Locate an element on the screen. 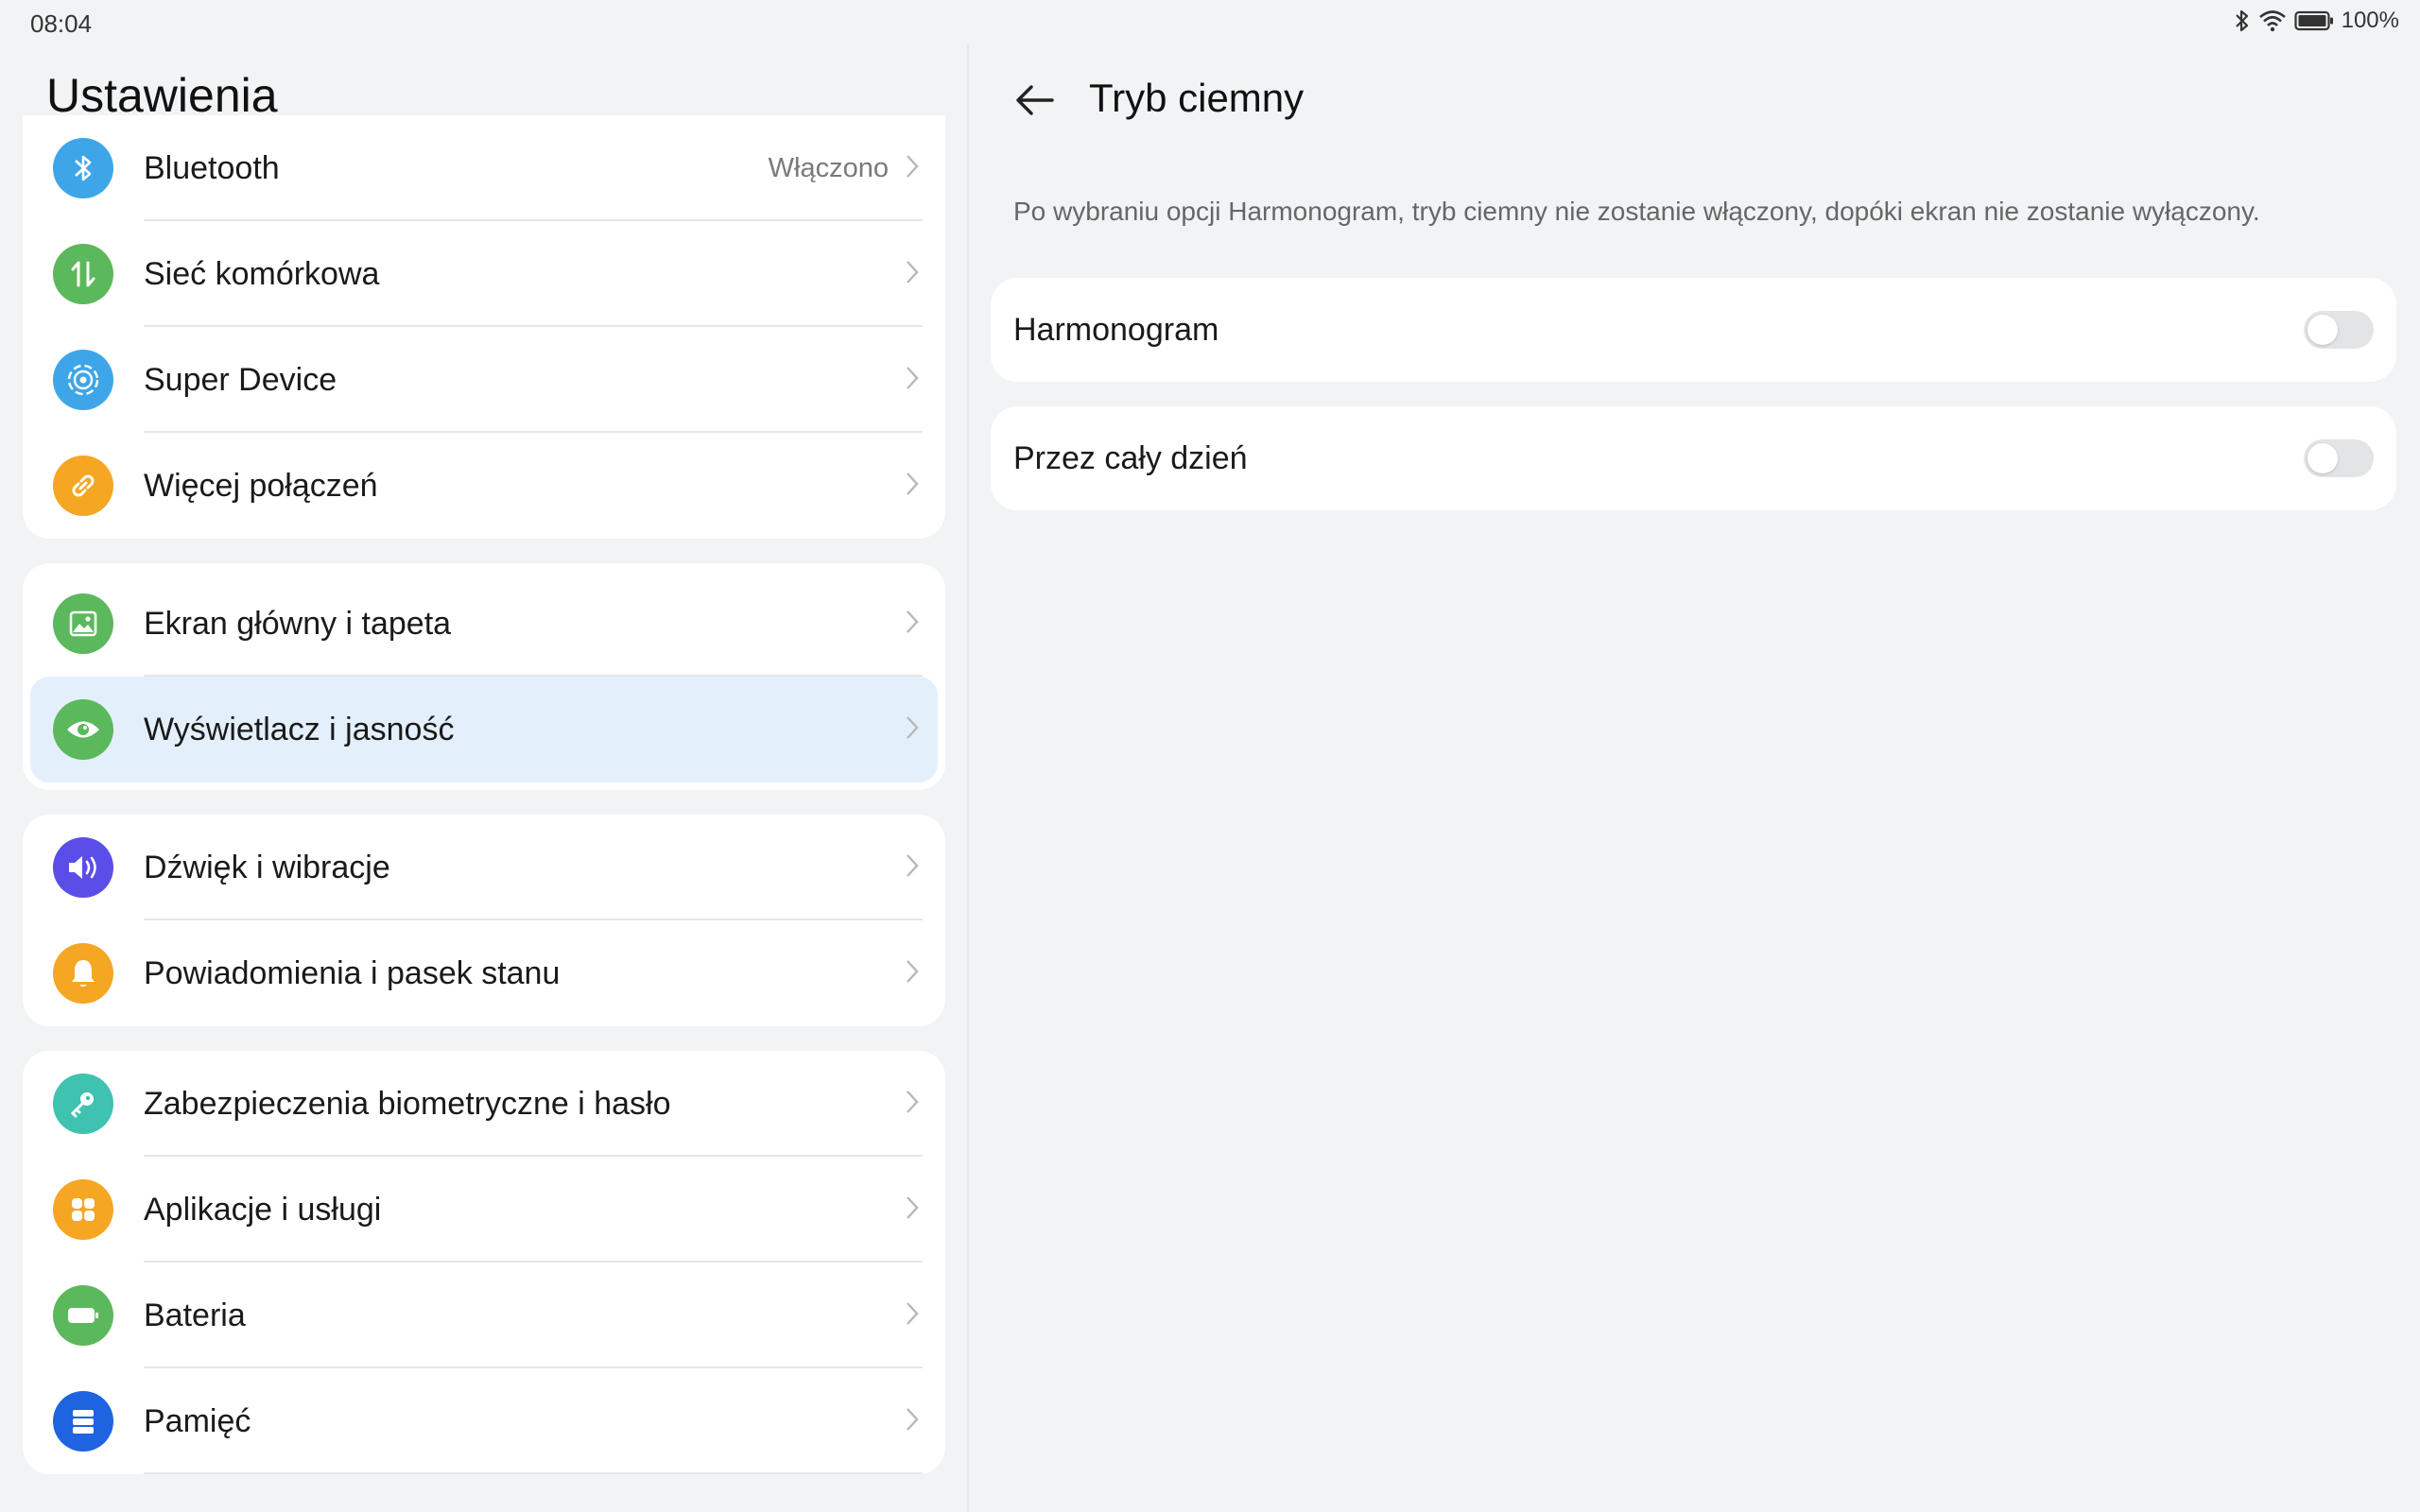 The image size is (2420, 1512). super-device-icon is located at coordinates (83, 380).